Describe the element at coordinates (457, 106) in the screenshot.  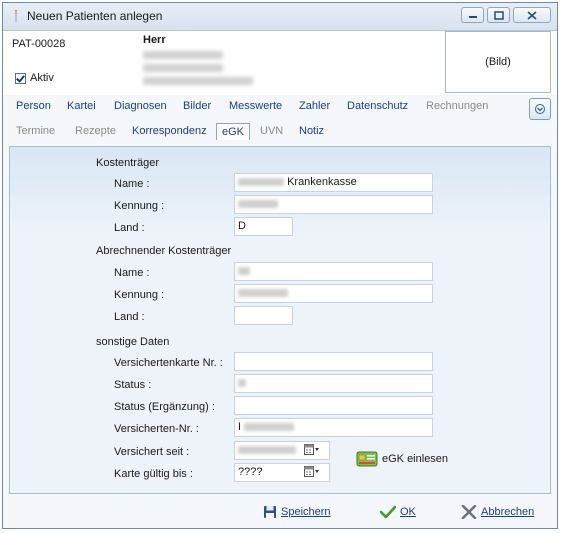
I see `tab-rechnungen: Rechnungen` at that location.